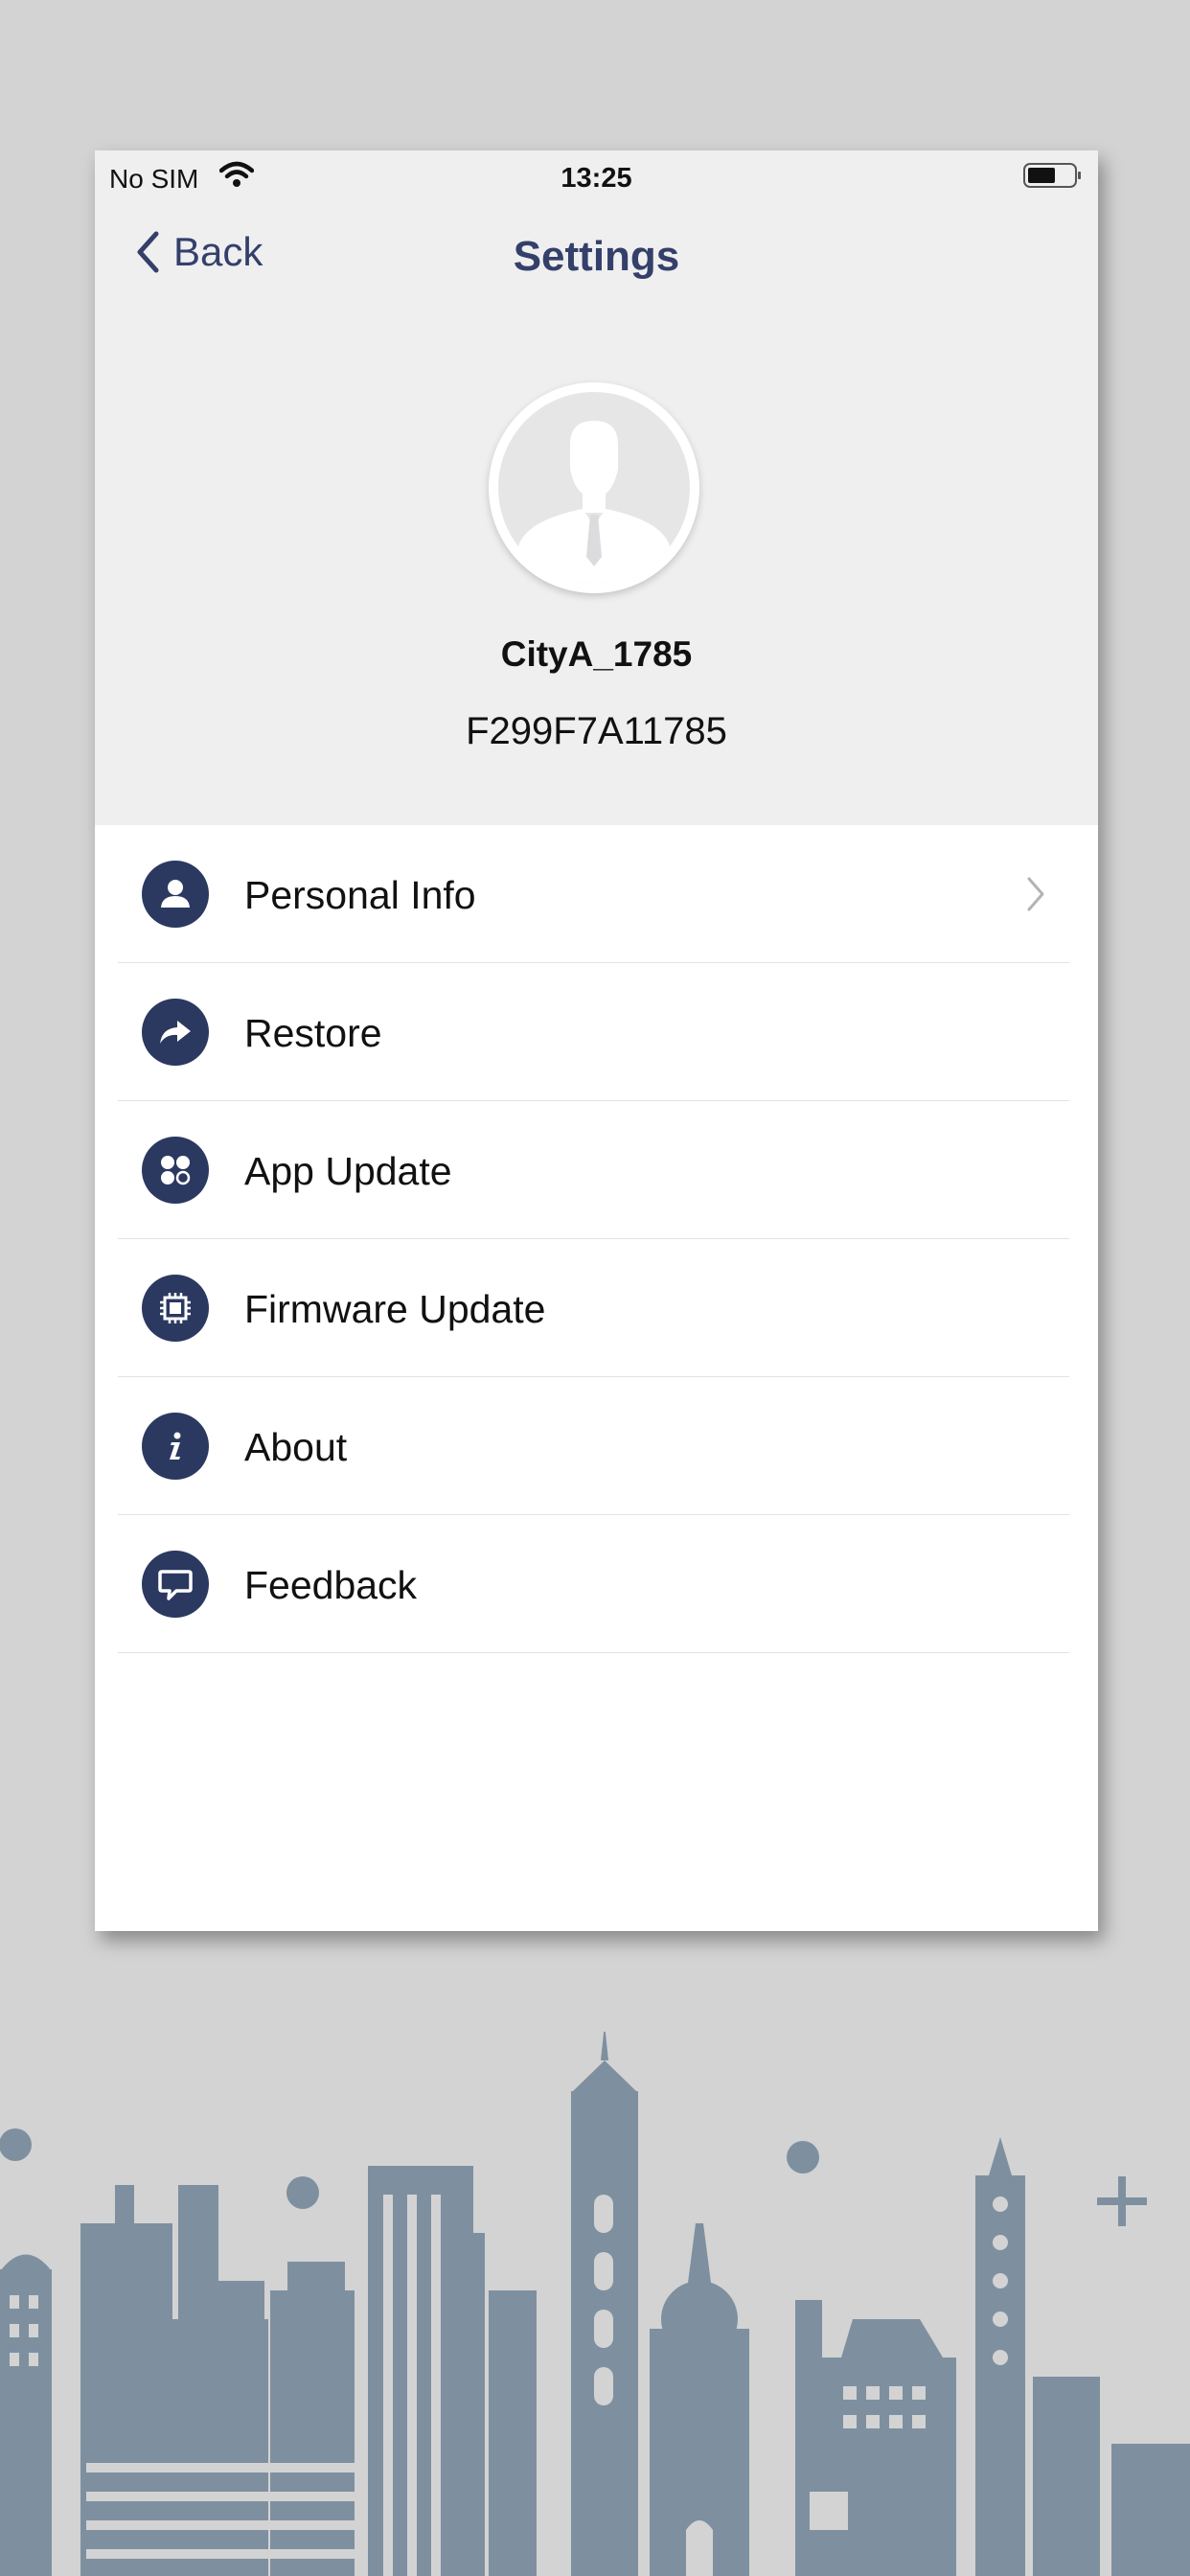  I want to click on menu-item-label: Feedback, so click(331, 1585).